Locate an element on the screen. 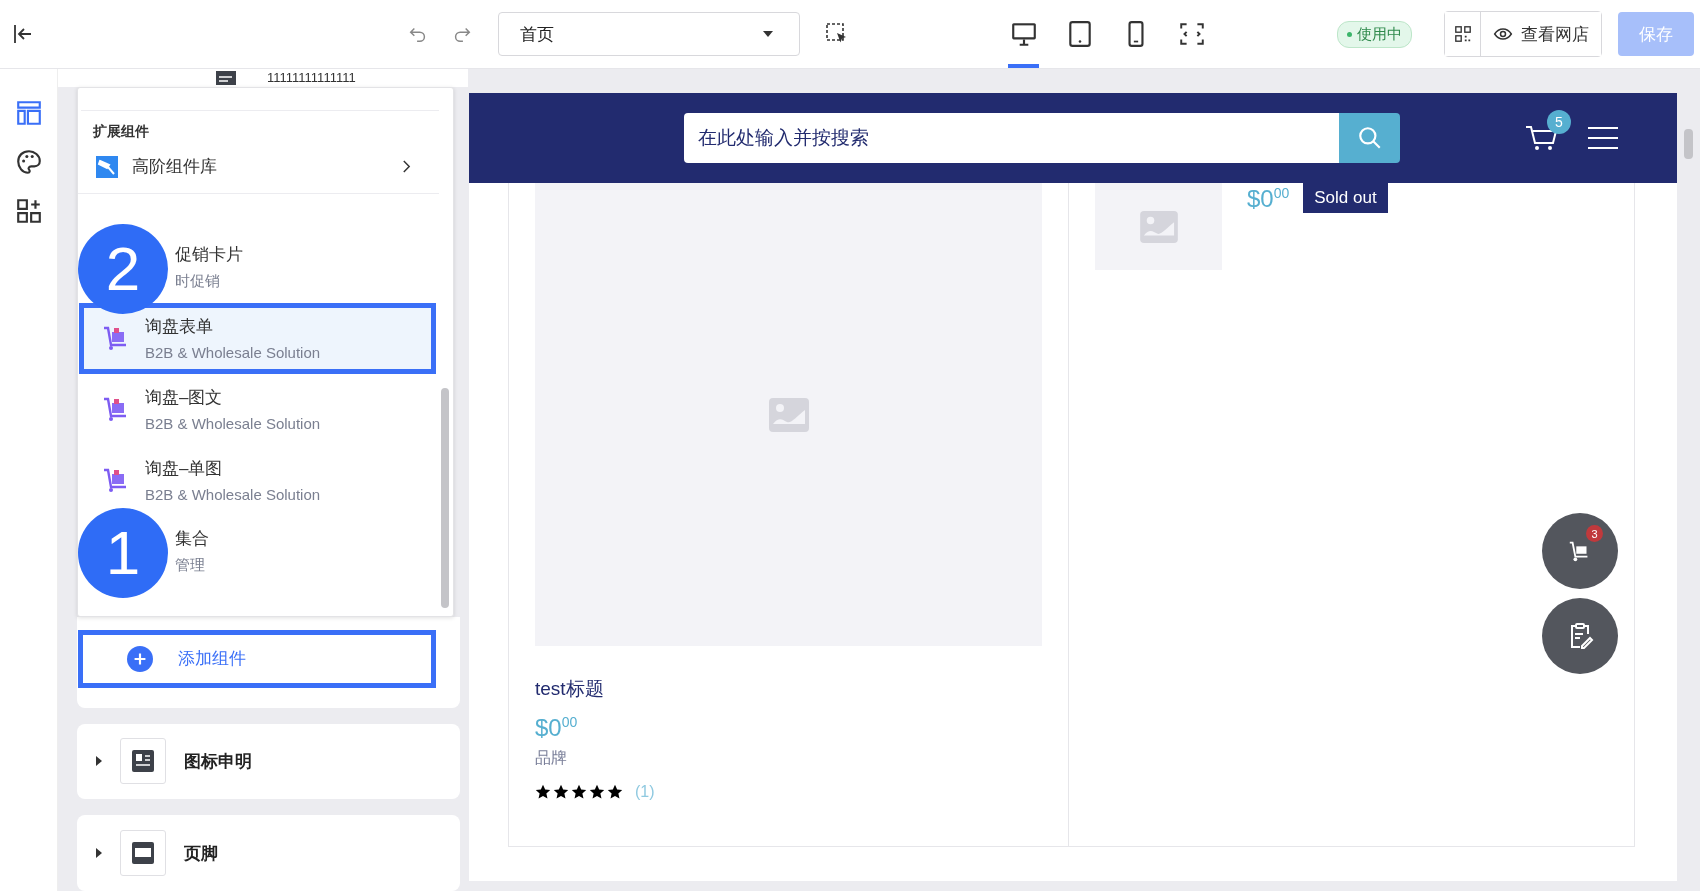 This screenshot has width=1700, height=891. search-icon is located at coordinates (1369, 138).